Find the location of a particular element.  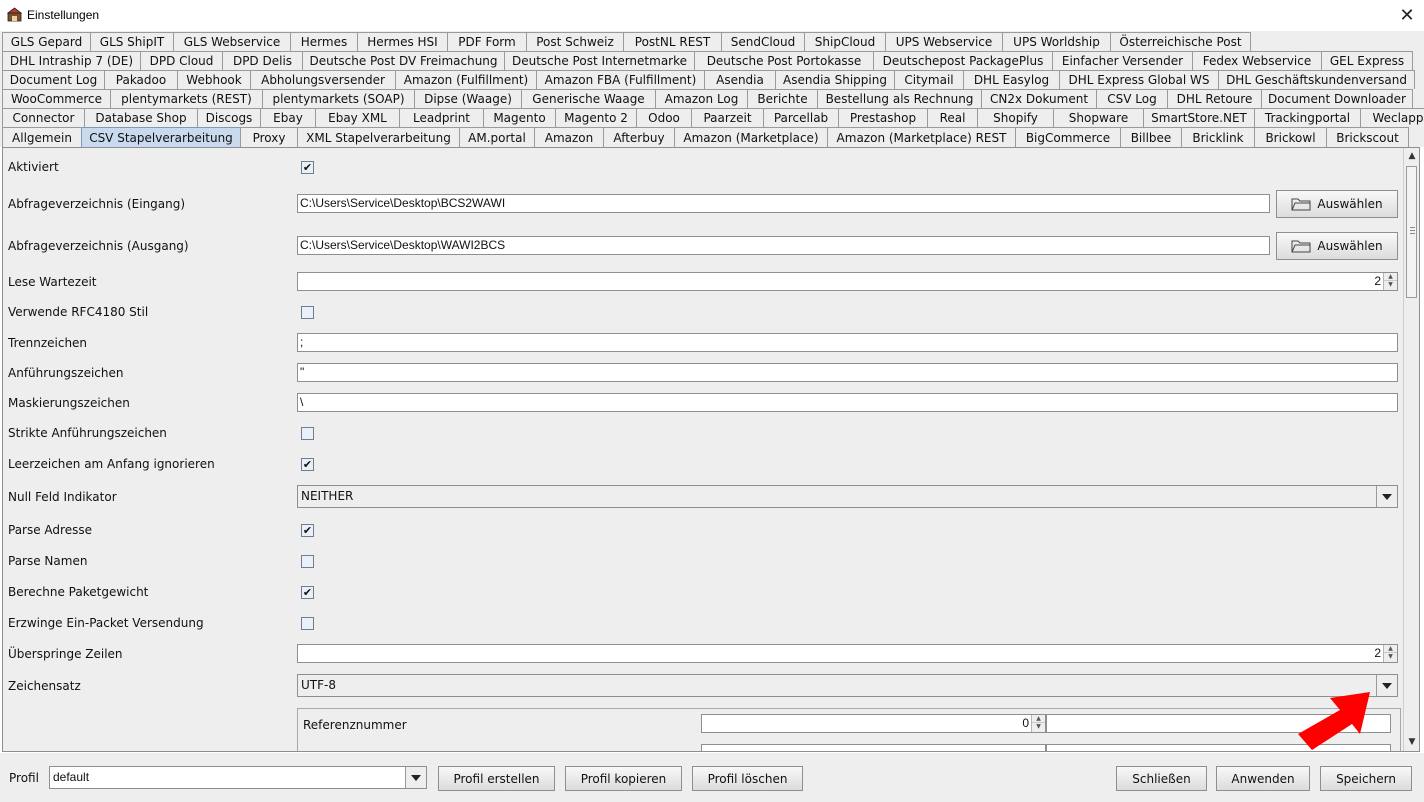

tab-amazon: Amazon is located at coordinates (569, 137).